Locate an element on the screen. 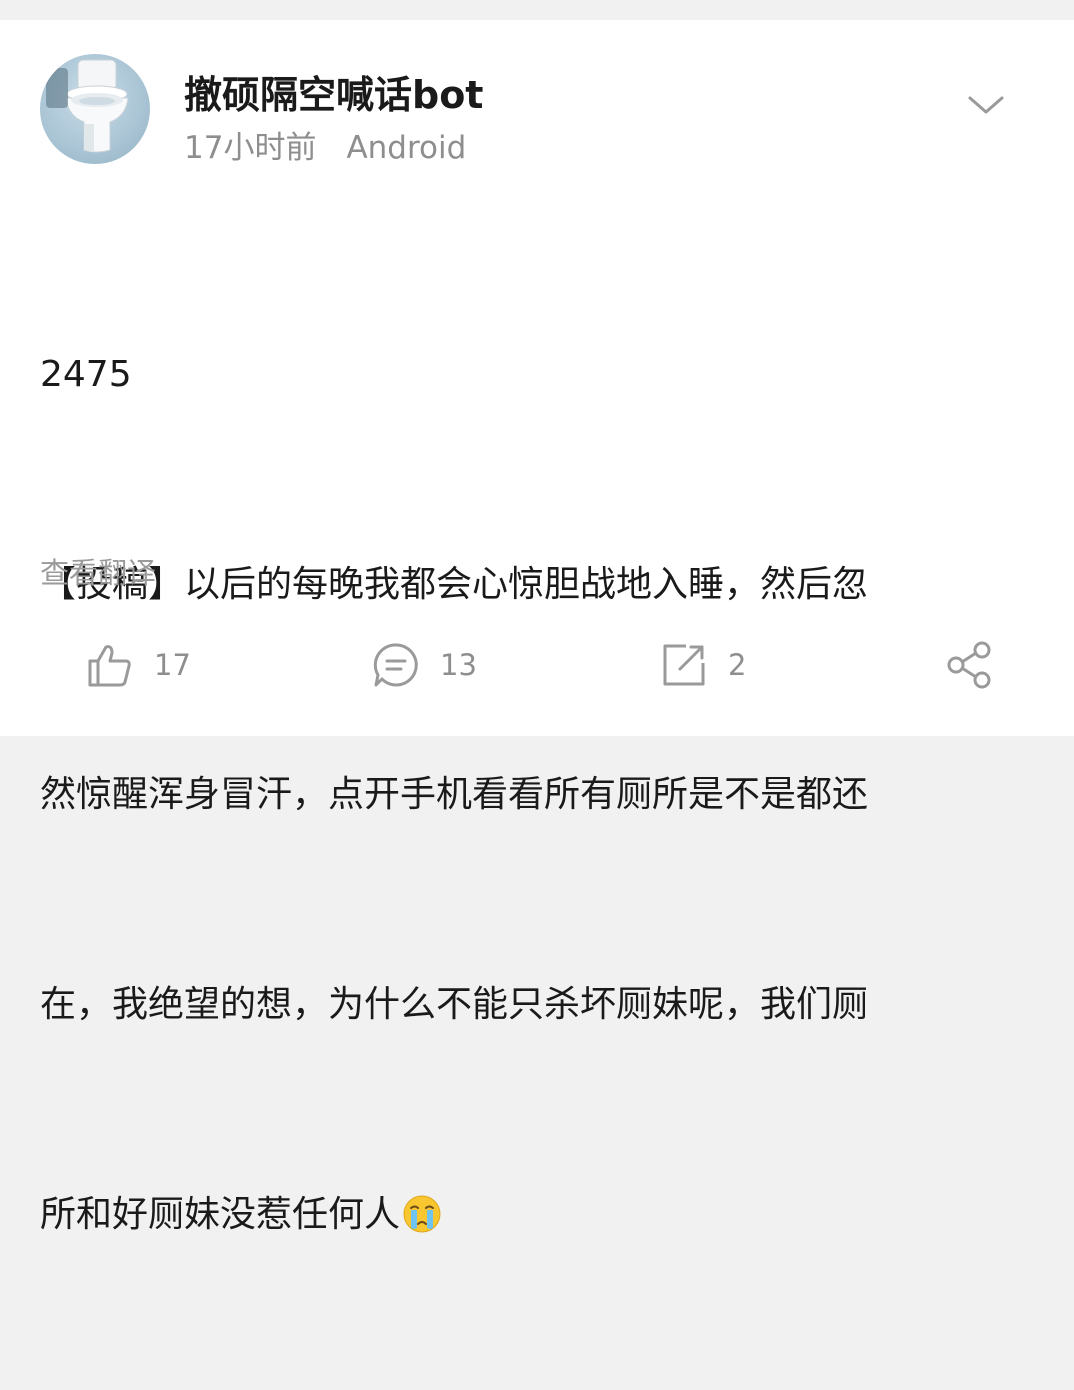  thumbs-up-icon is located at coordinates (109, 666).